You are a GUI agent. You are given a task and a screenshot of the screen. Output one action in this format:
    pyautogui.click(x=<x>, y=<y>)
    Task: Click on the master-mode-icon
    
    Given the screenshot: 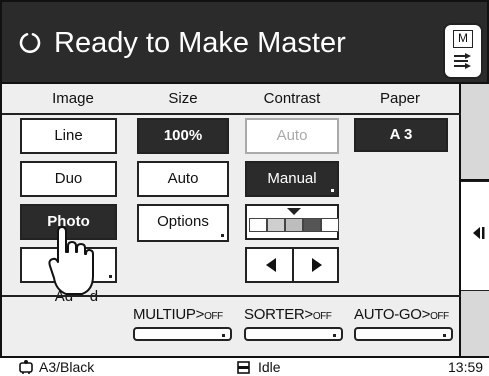 What is the action you would take?
    pyautogui.click(x=462, y=61)
    